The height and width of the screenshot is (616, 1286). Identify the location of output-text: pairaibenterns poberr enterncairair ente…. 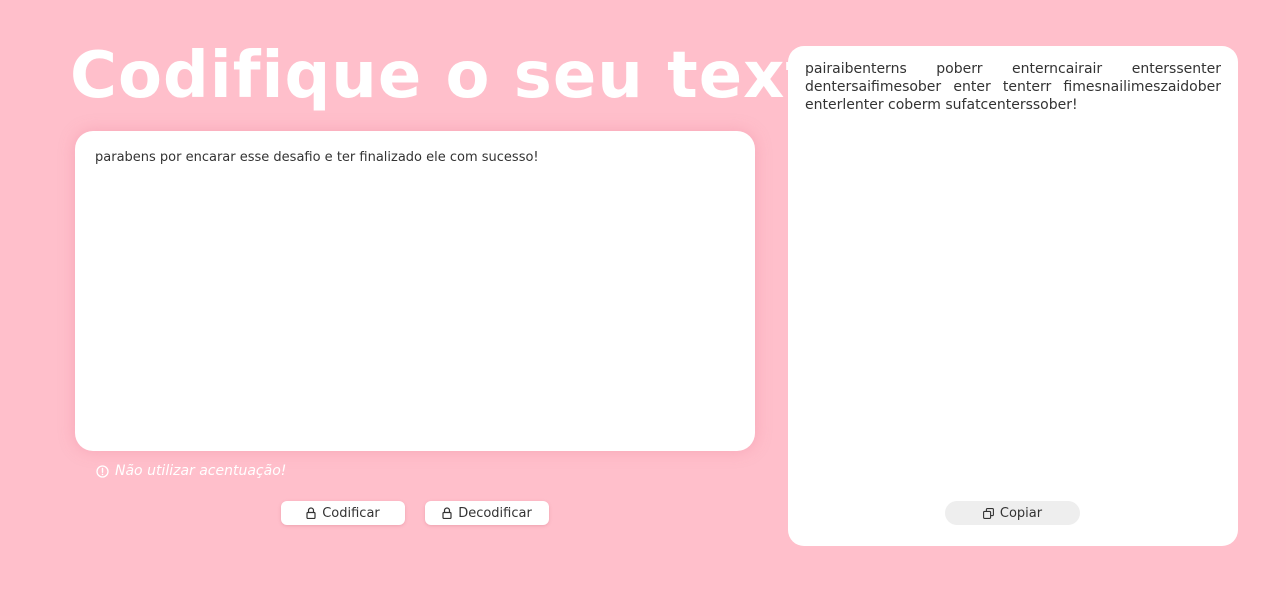
(1013, 87).